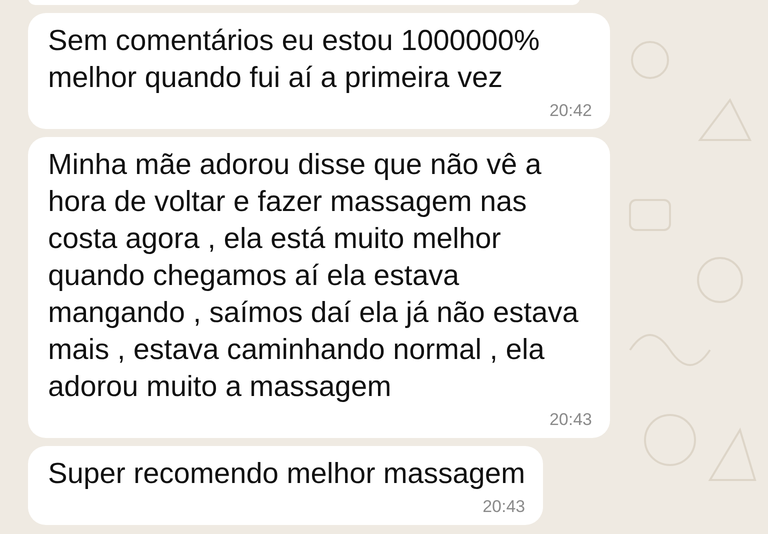 The height and width of the screenshot is (534, 768). What do you see at coordinates (287, 474) in the screenshot?
I see `message-text: Super recomendo melhor massagem` at bounding box center [287, 474].